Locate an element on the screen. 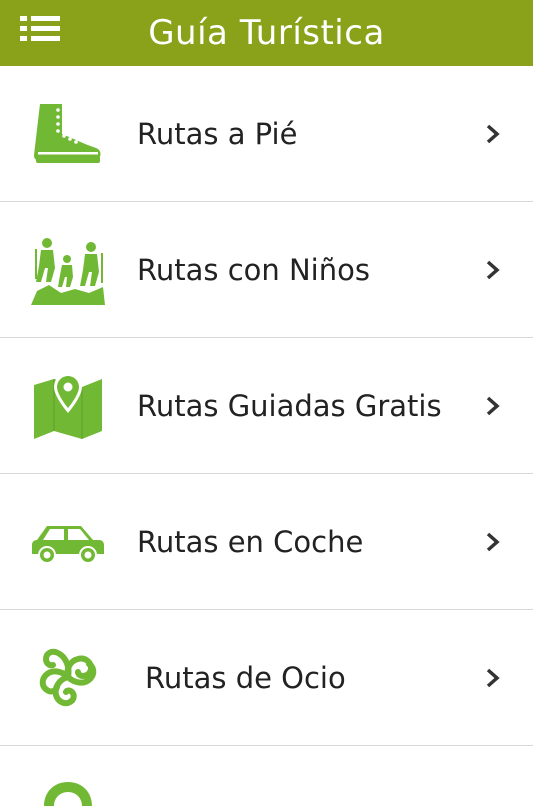 This screenshot has width=533, height=806. list-menu-icon is located at coordinates (40, 28).